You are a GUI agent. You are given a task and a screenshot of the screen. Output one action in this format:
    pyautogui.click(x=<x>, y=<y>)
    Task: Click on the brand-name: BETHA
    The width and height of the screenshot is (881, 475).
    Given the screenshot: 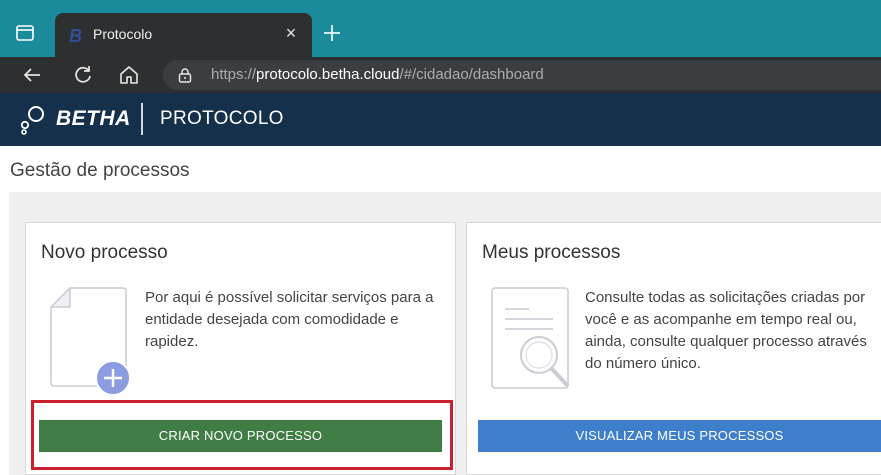 What is the action you would take?
    pyautogui.click(x=93, y=119)
    